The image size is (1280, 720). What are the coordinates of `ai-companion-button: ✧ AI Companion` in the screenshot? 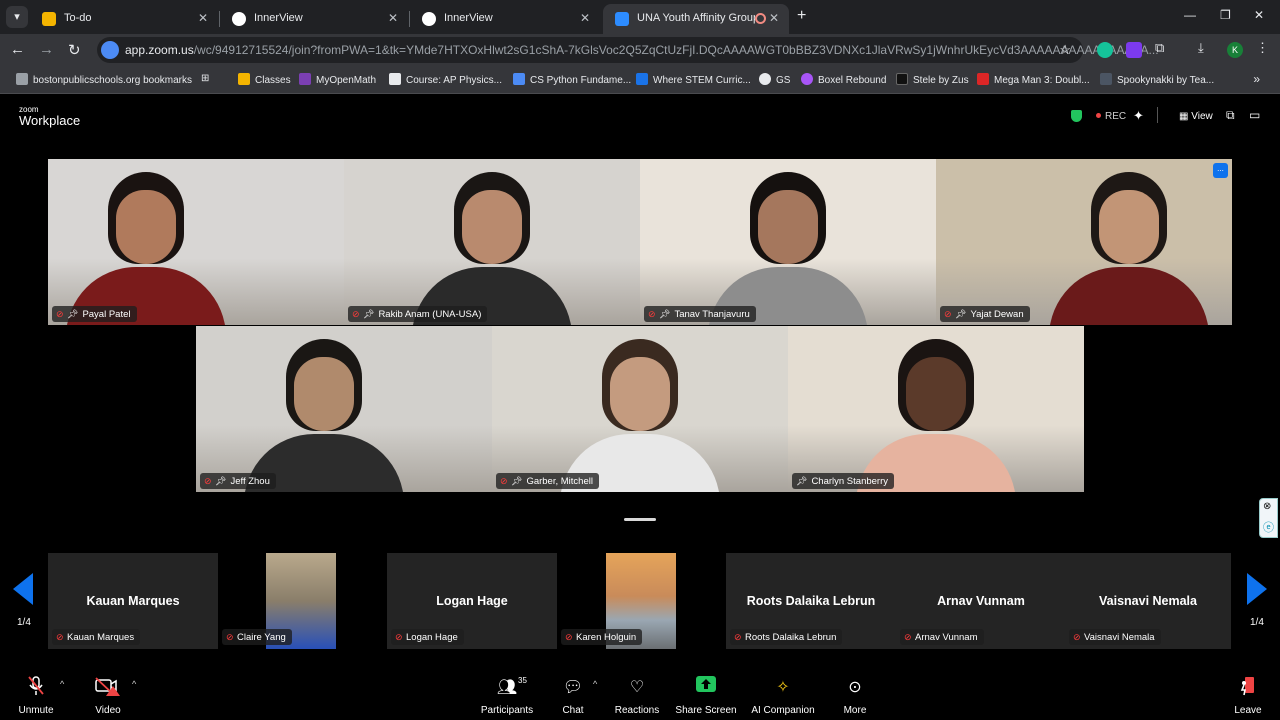 It's located at (783, 696).